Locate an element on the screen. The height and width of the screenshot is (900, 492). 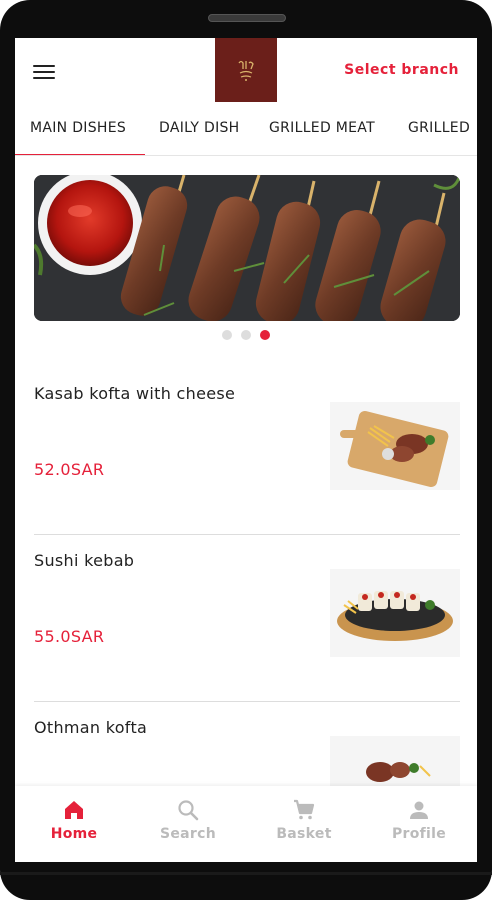
nav-search: Search is located at coordinates (188, 820).